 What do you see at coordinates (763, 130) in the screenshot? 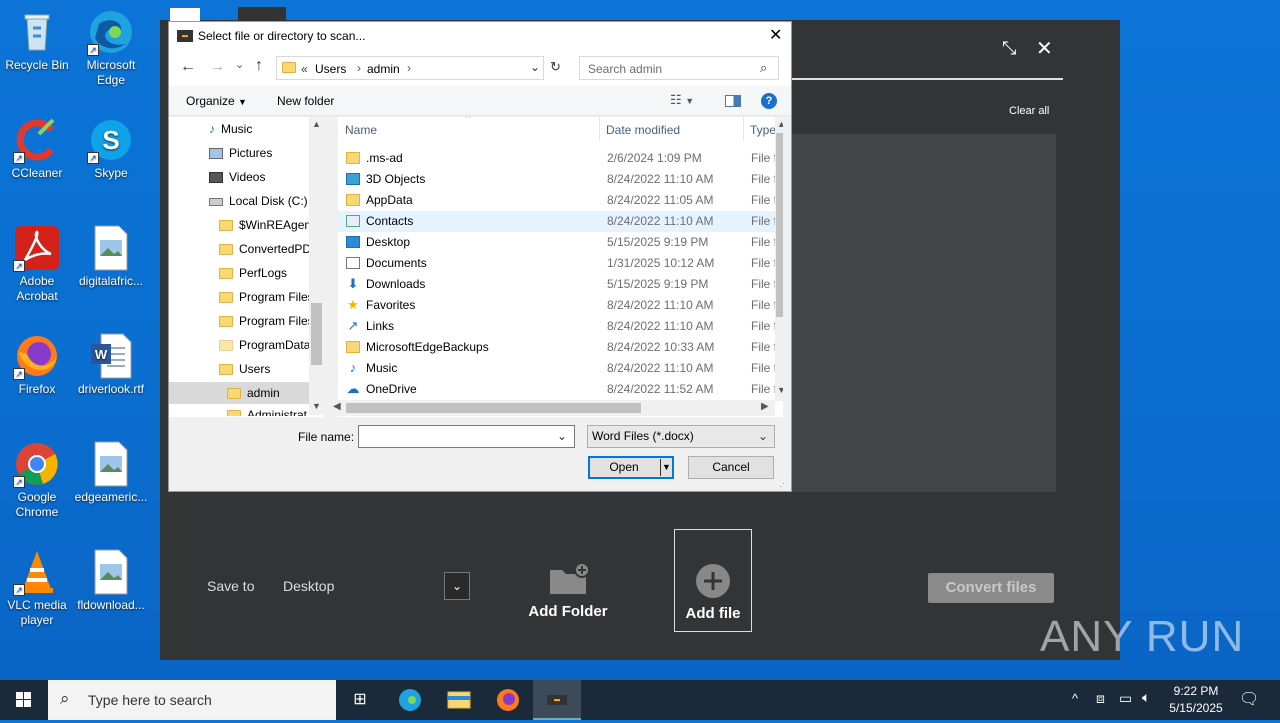
I see `column-header-type: Type` at bounding box center [763, 130].